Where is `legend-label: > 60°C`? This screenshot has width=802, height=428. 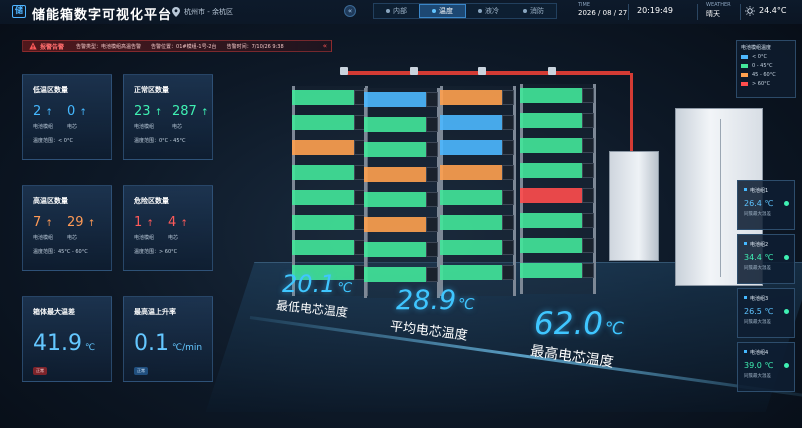 legend-label: > 60°C is located at coordinates (761, 84).